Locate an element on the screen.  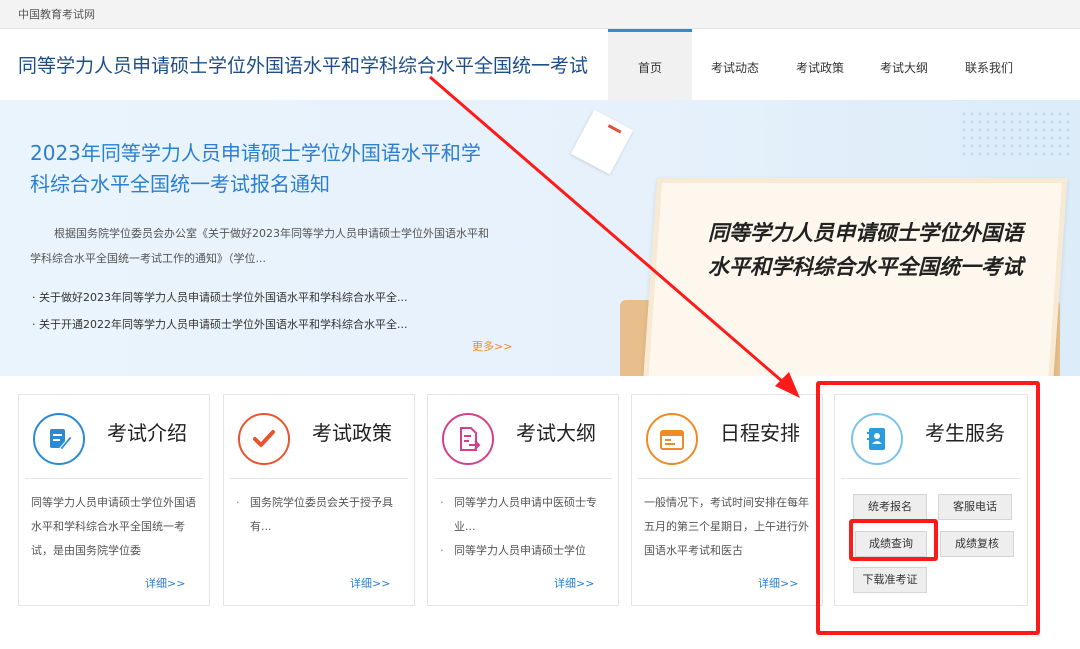
card-title: 考试介绍 is located at coordinates (147, 431).